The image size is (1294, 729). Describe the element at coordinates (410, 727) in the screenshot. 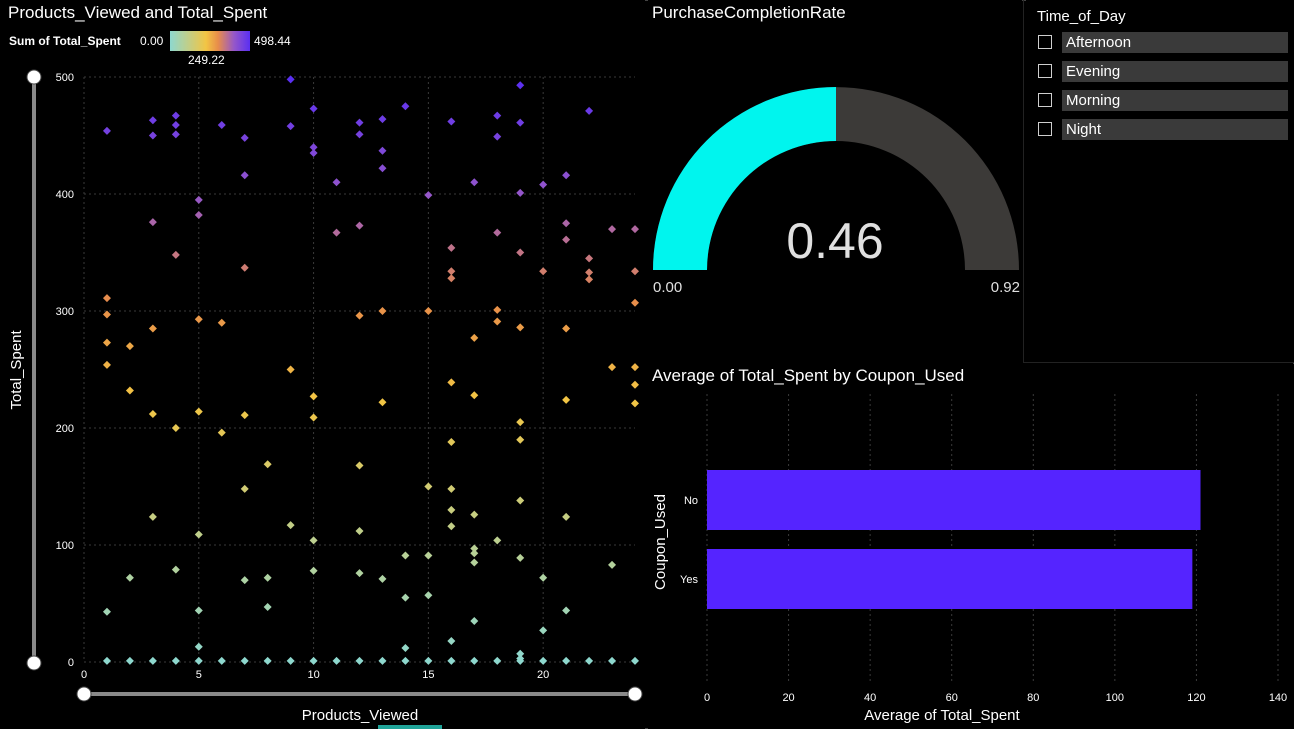

I see `page-scroll-indicator` at that location.